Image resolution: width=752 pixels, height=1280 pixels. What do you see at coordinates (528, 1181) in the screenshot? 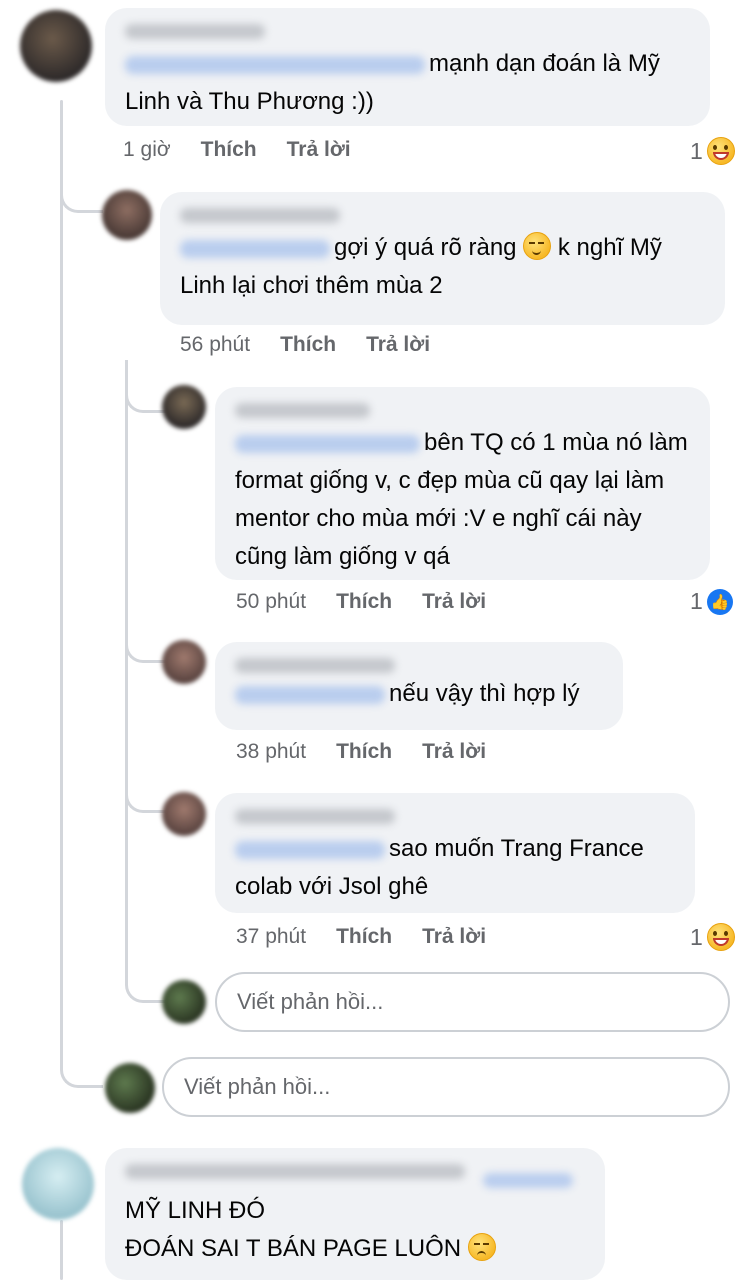
I see `follow-badge` at bounding box center [528, 1181].